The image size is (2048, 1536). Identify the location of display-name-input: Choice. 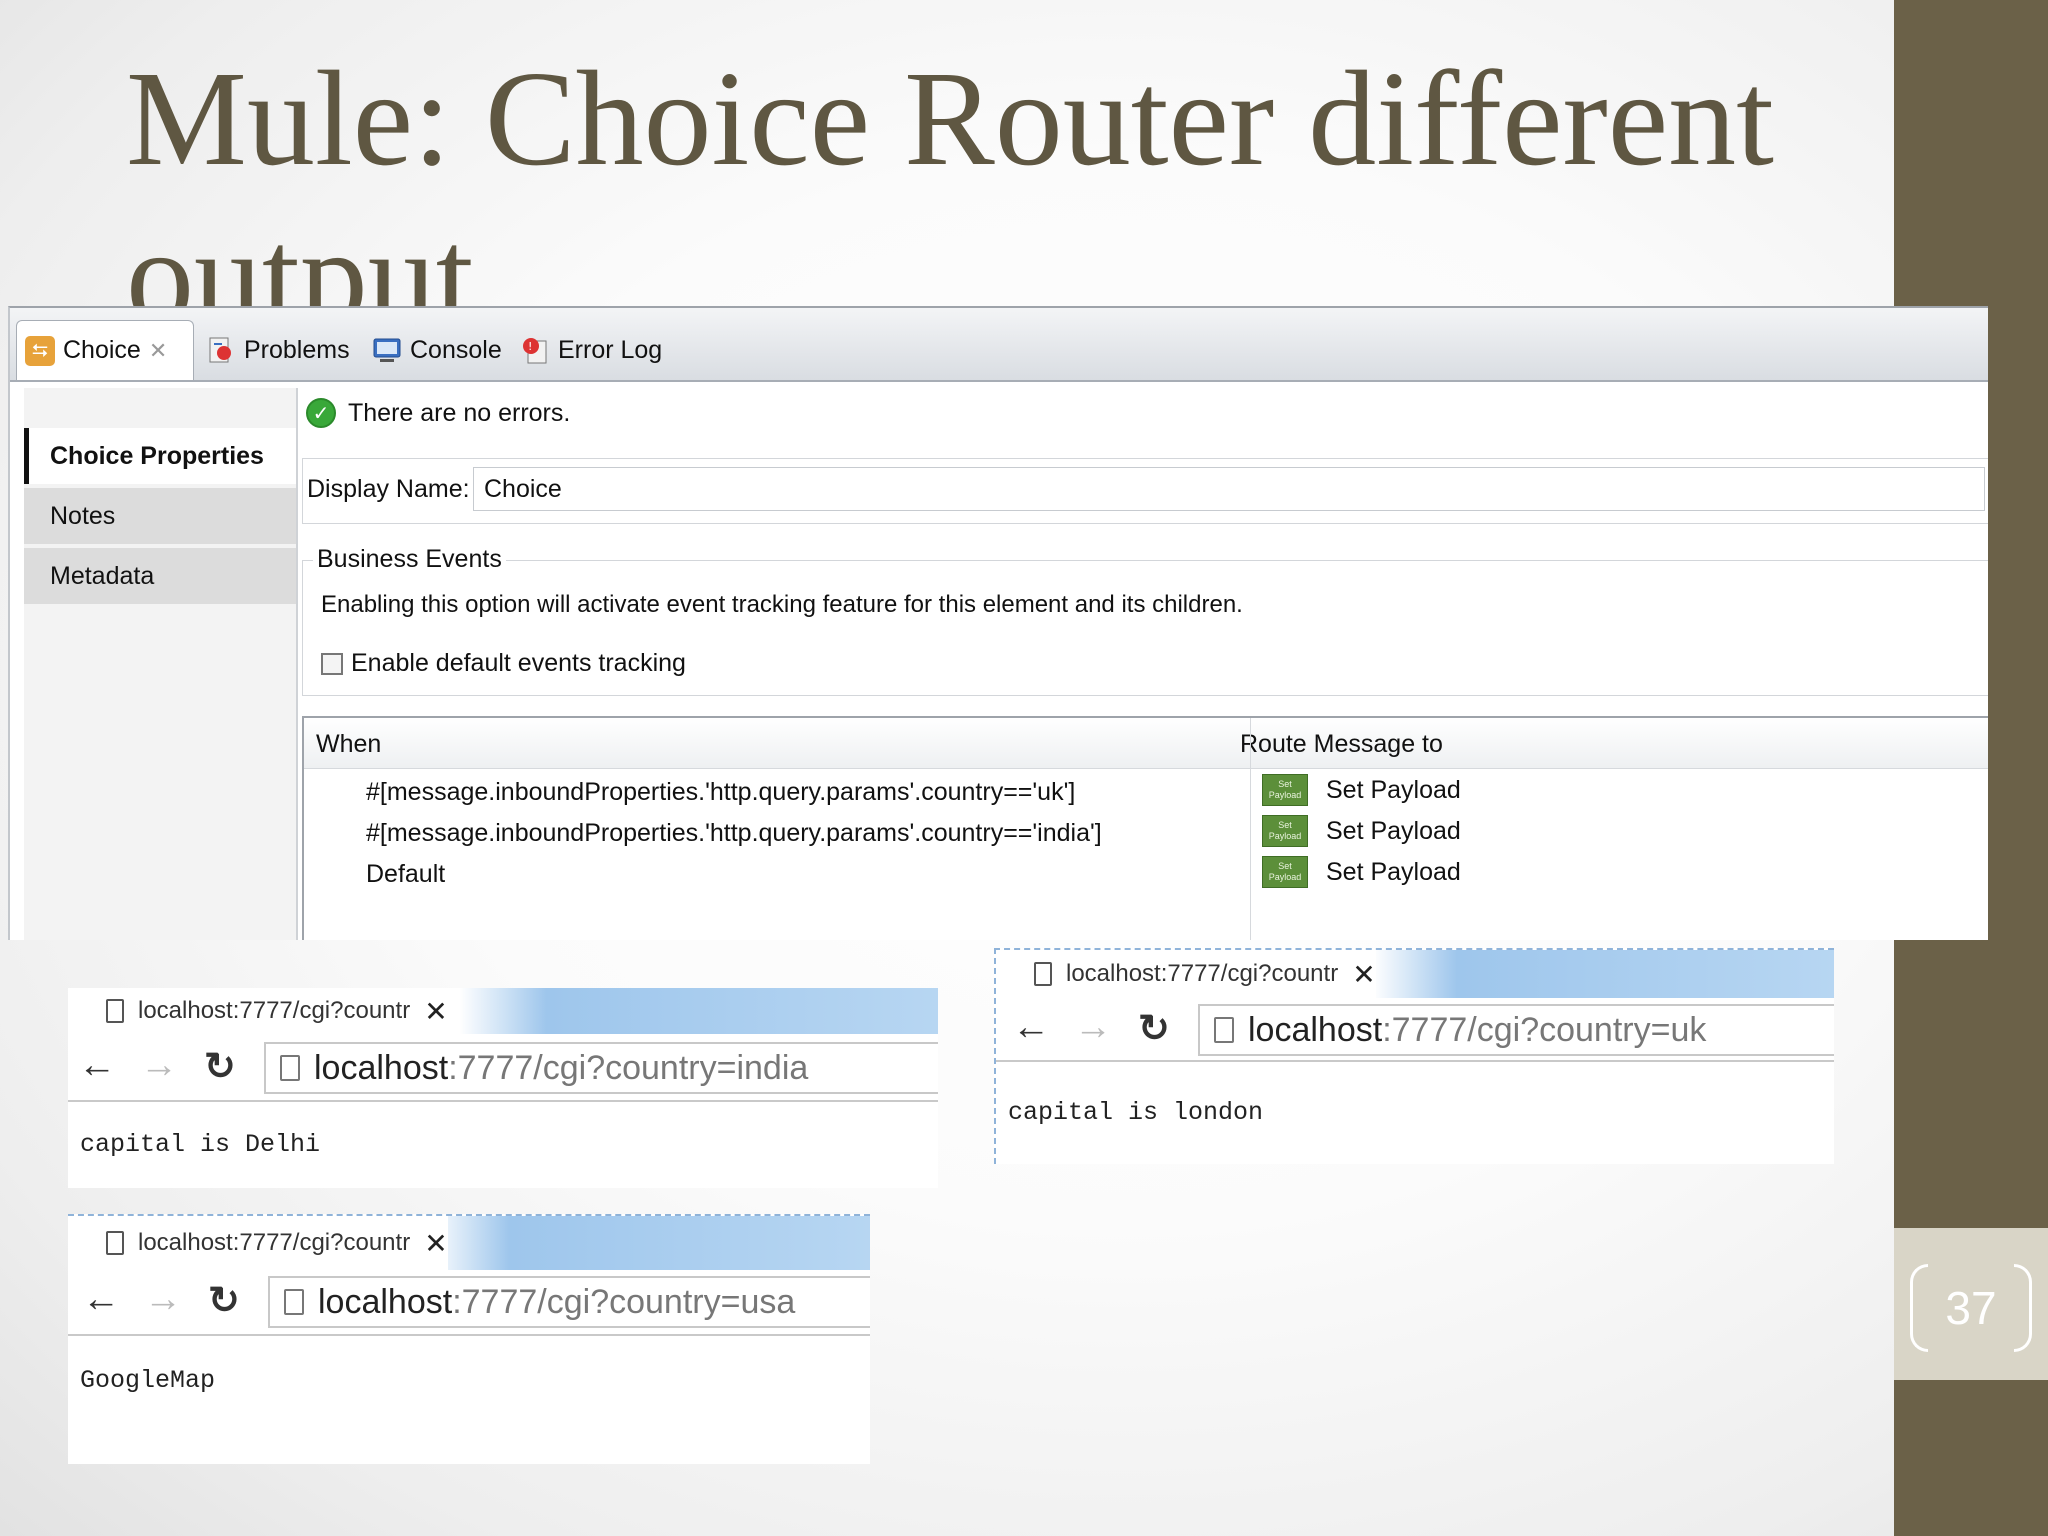
(1229, 489).